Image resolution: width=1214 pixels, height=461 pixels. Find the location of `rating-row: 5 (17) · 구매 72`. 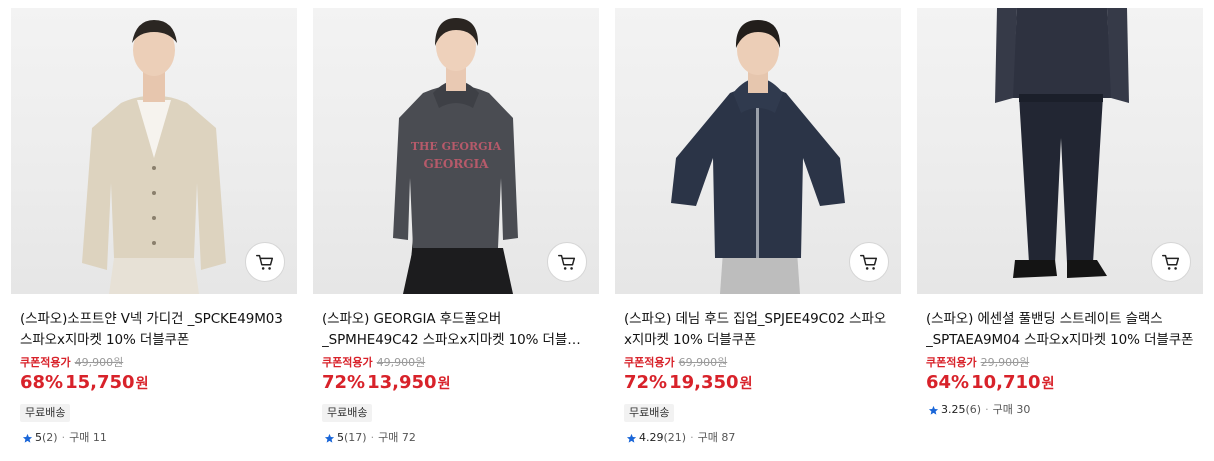

rating-row: 5 (17) · 구매 72 is located at coordinates (461, 438).